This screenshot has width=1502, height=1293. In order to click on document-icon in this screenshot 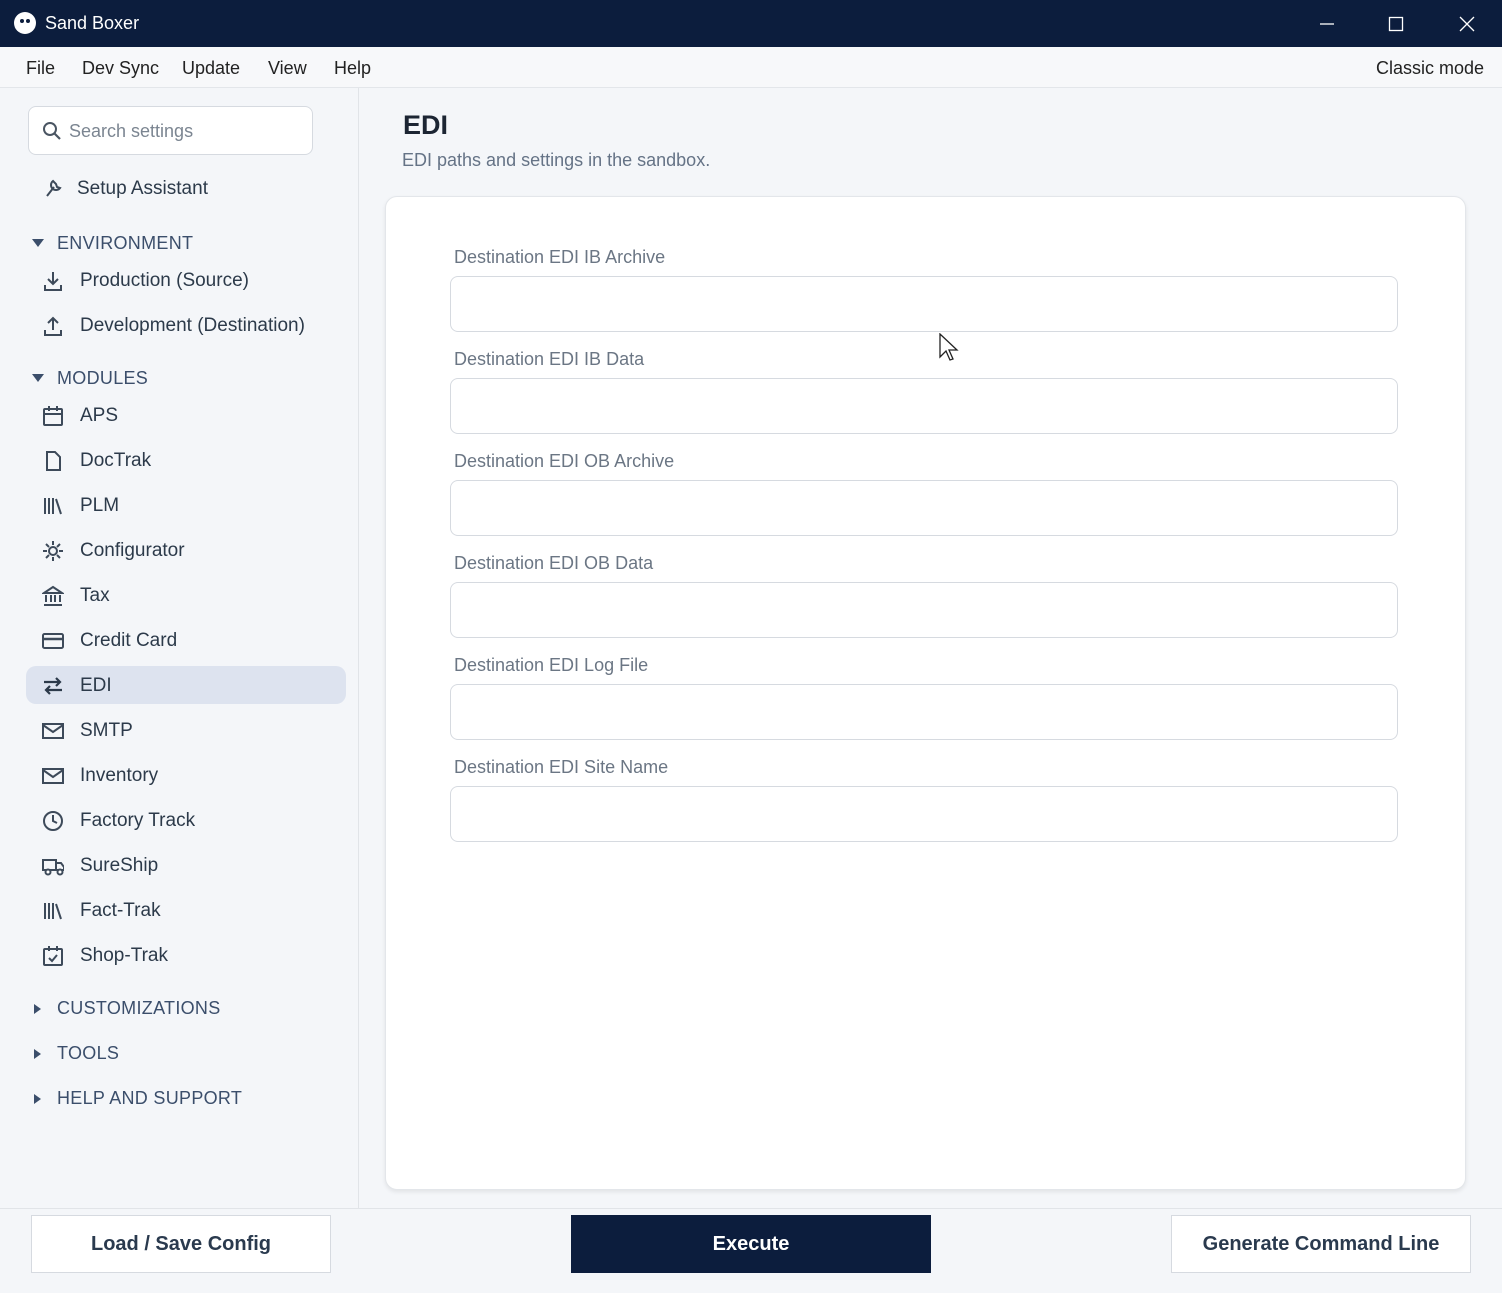, I will do `click(53, 461)`.